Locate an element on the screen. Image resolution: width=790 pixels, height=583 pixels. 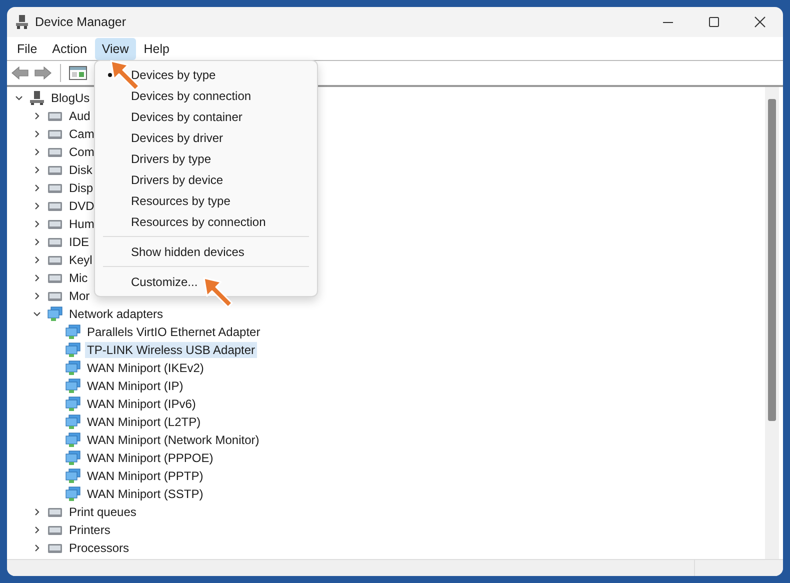
tree-item: WAN Miniport (Network Monitor) is located at coordinates (173, 440).